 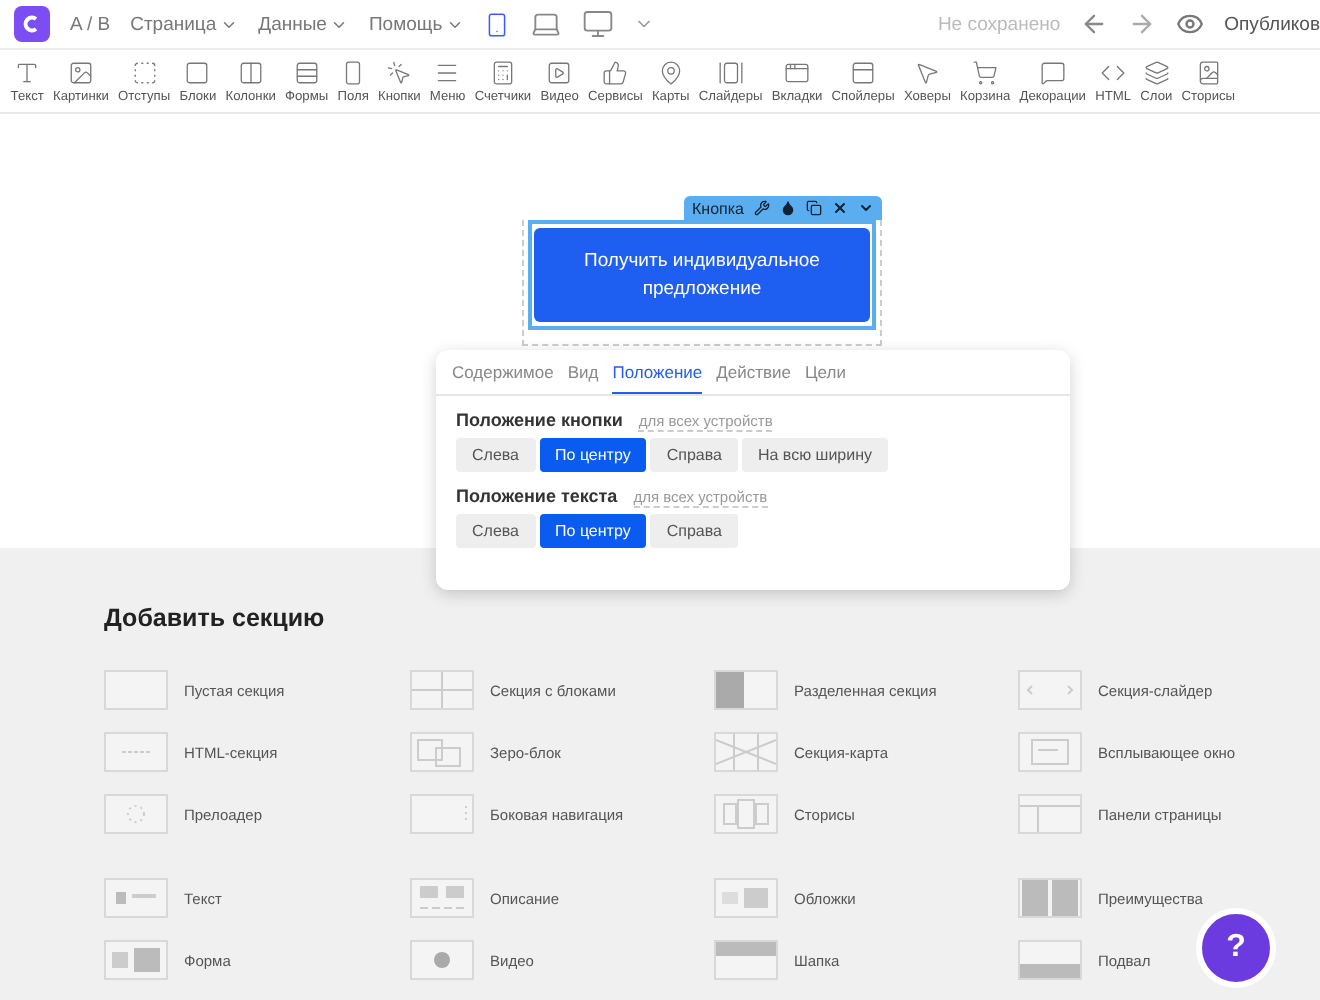 I want to click on menu-dropdown: Страница, so click(x=184, y=24).